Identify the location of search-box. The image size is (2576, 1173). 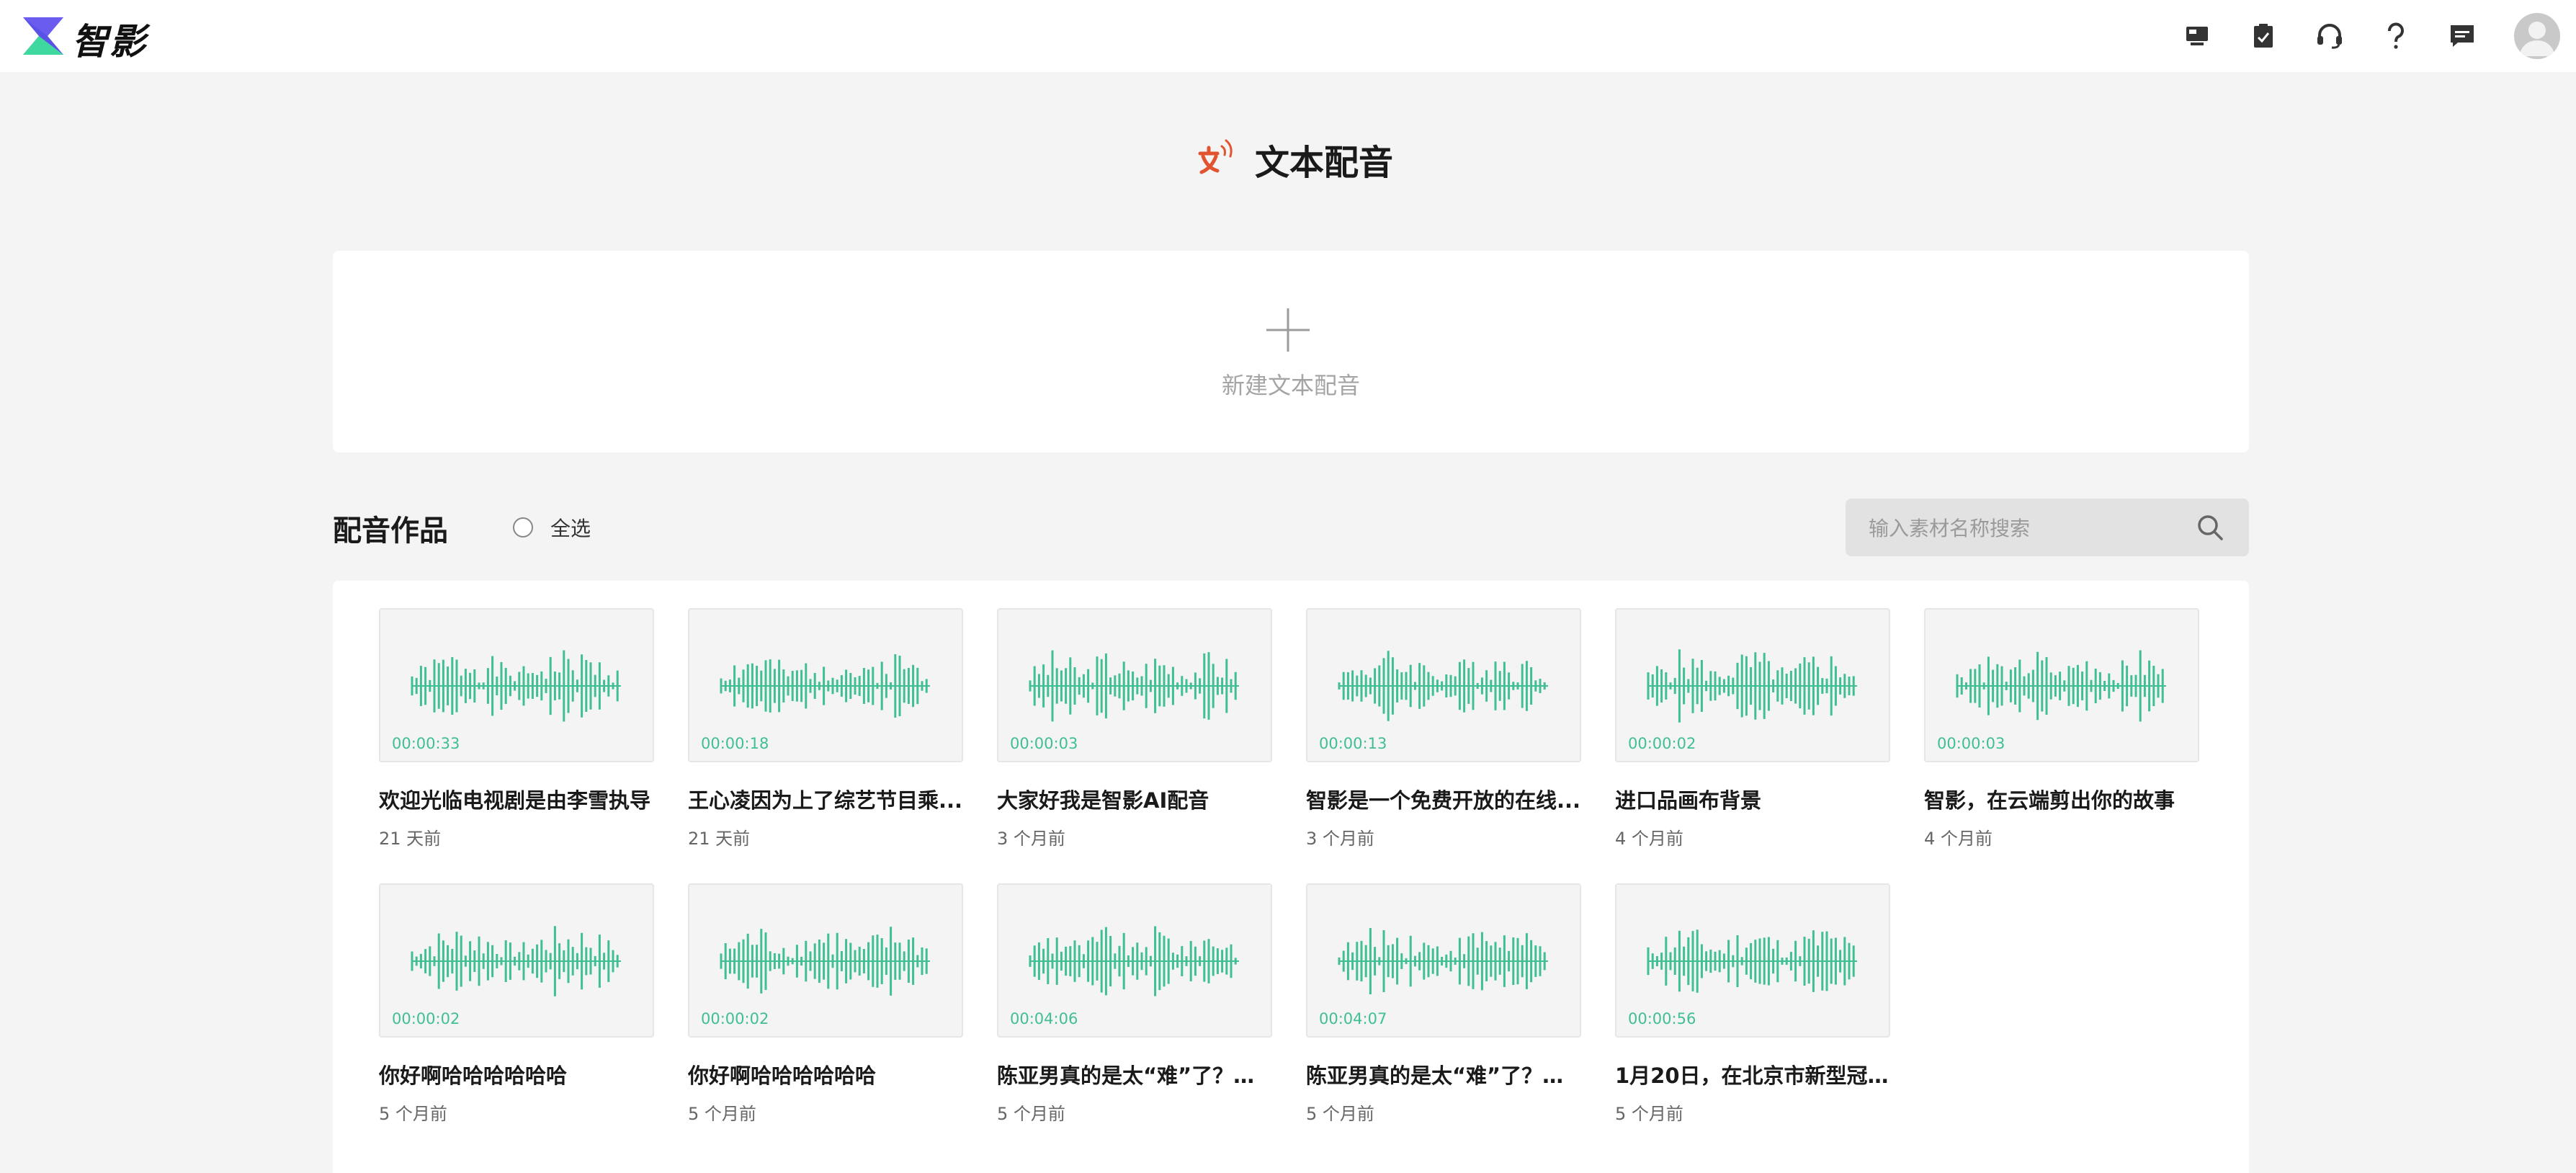
(2047, 528).